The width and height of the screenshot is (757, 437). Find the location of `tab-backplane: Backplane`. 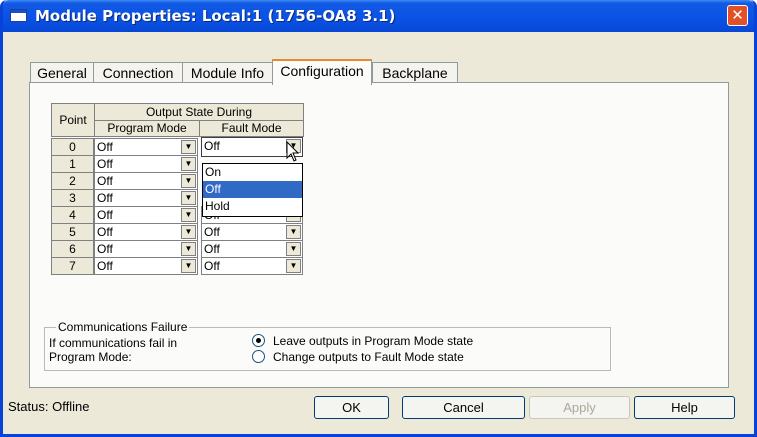

tab-backplane: Backplane is located at coordinates (415, 73).